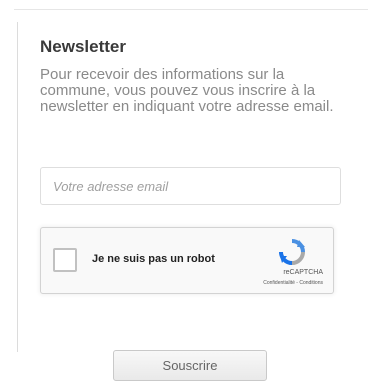  I want to click on subscribe-button: Souscrire, so click(190, 365).